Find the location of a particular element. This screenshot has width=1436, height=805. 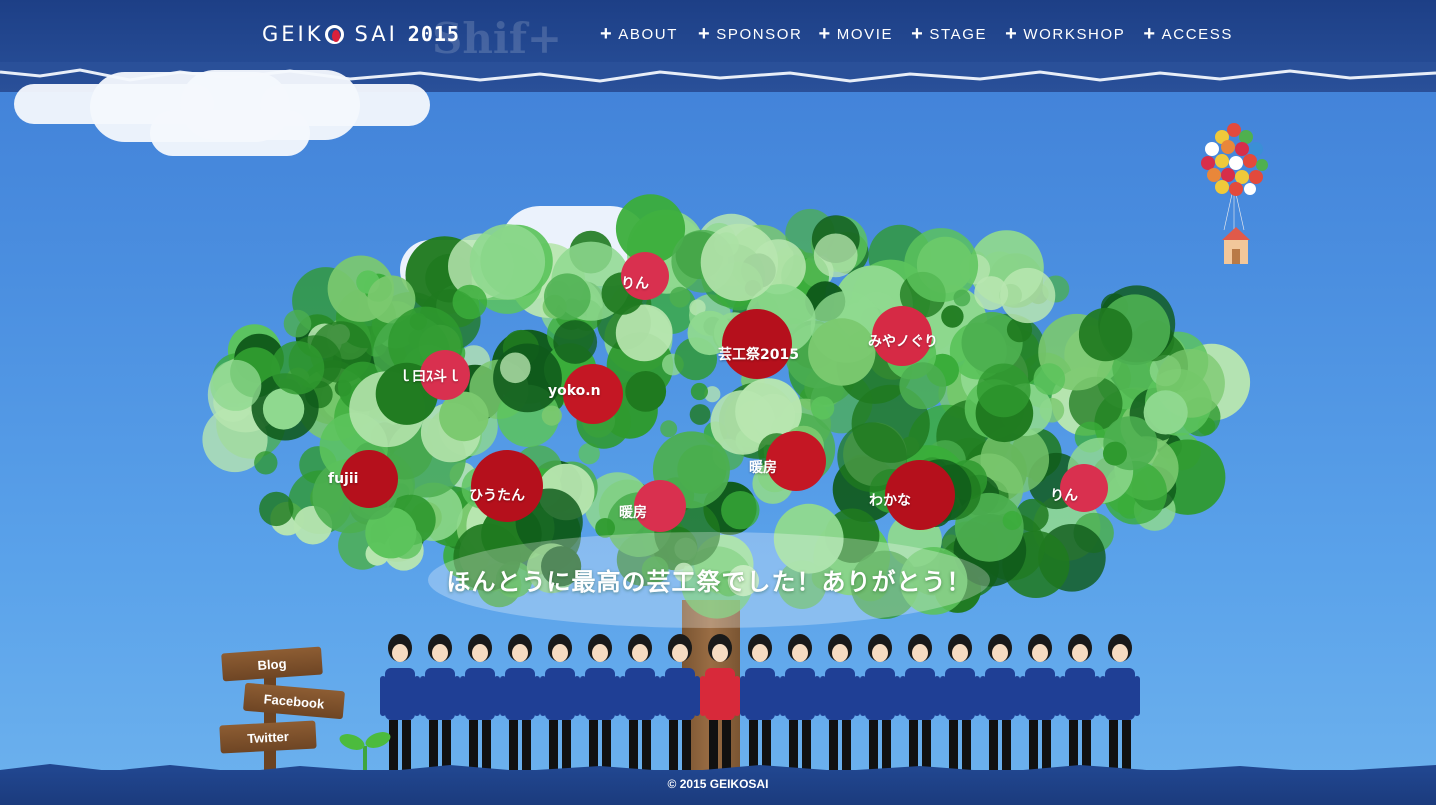

apple-label-11: りん is located at coordinates (1064, 496).